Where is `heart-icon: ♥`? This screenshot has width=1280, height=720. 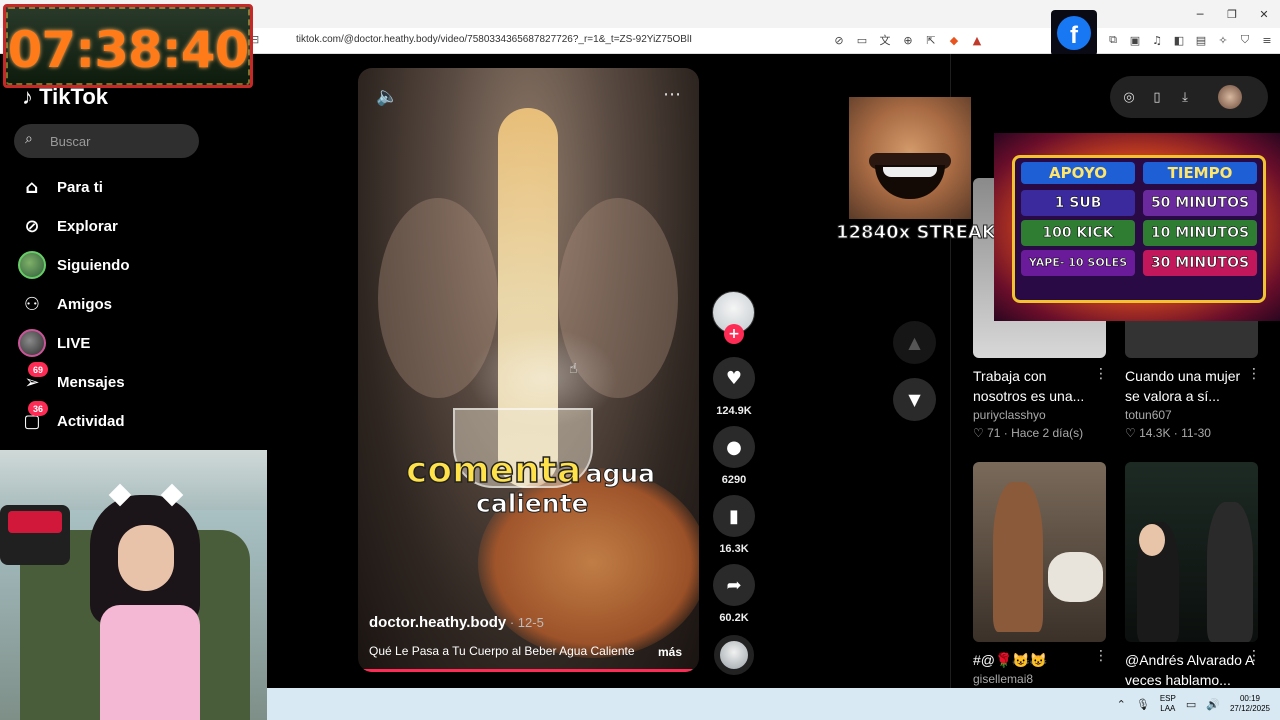
heart-icon: ♥ is located at coordinates (734, 378).